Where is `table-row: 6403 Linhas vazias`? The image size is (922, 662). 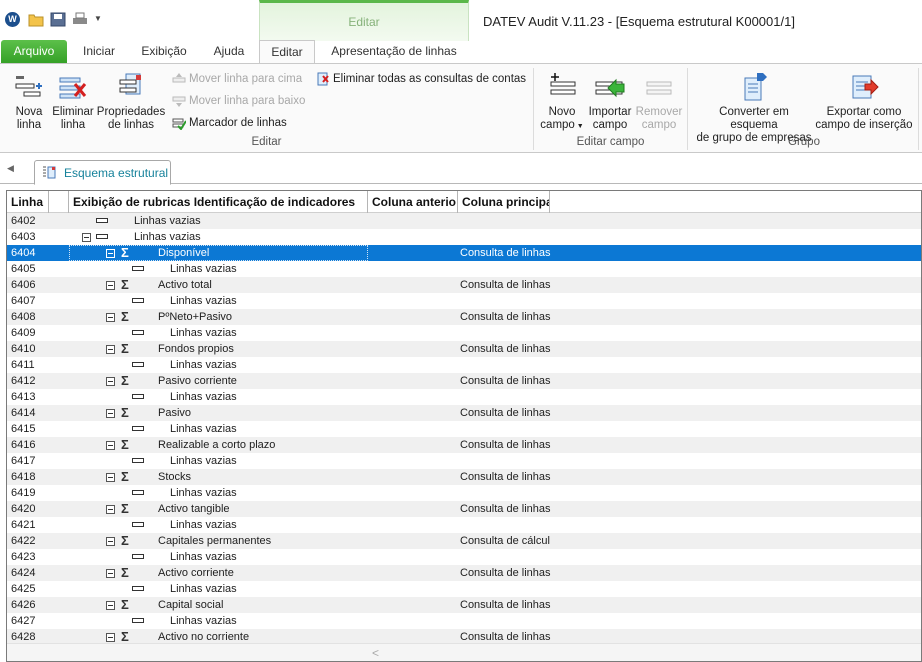
table-row: 6403 Linhas vazias is located at coordinates (464, 237).